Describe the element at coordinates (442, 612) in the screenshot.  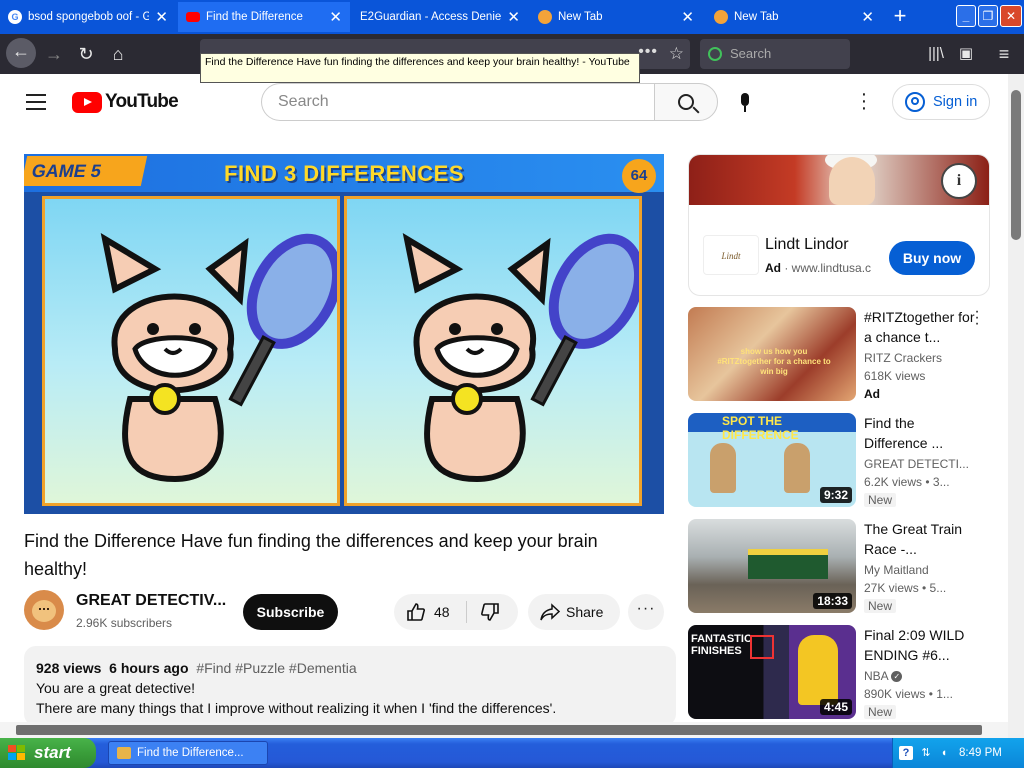
I see `like-count: 48` at that location.